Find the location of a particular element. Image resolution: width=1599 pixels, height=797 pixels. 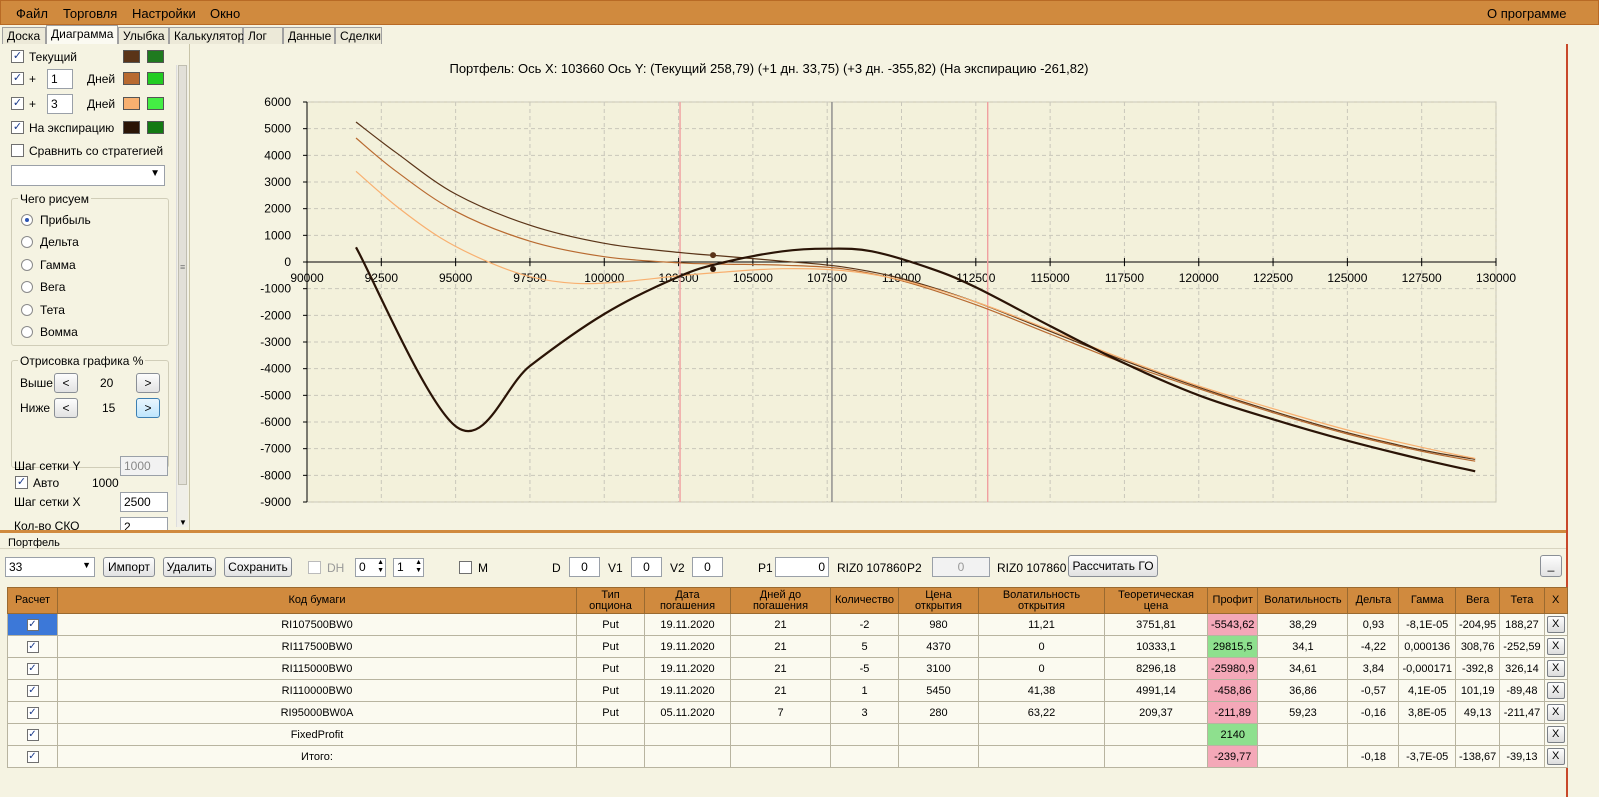

tab-board: Доска is located at coordinates (24, 35).